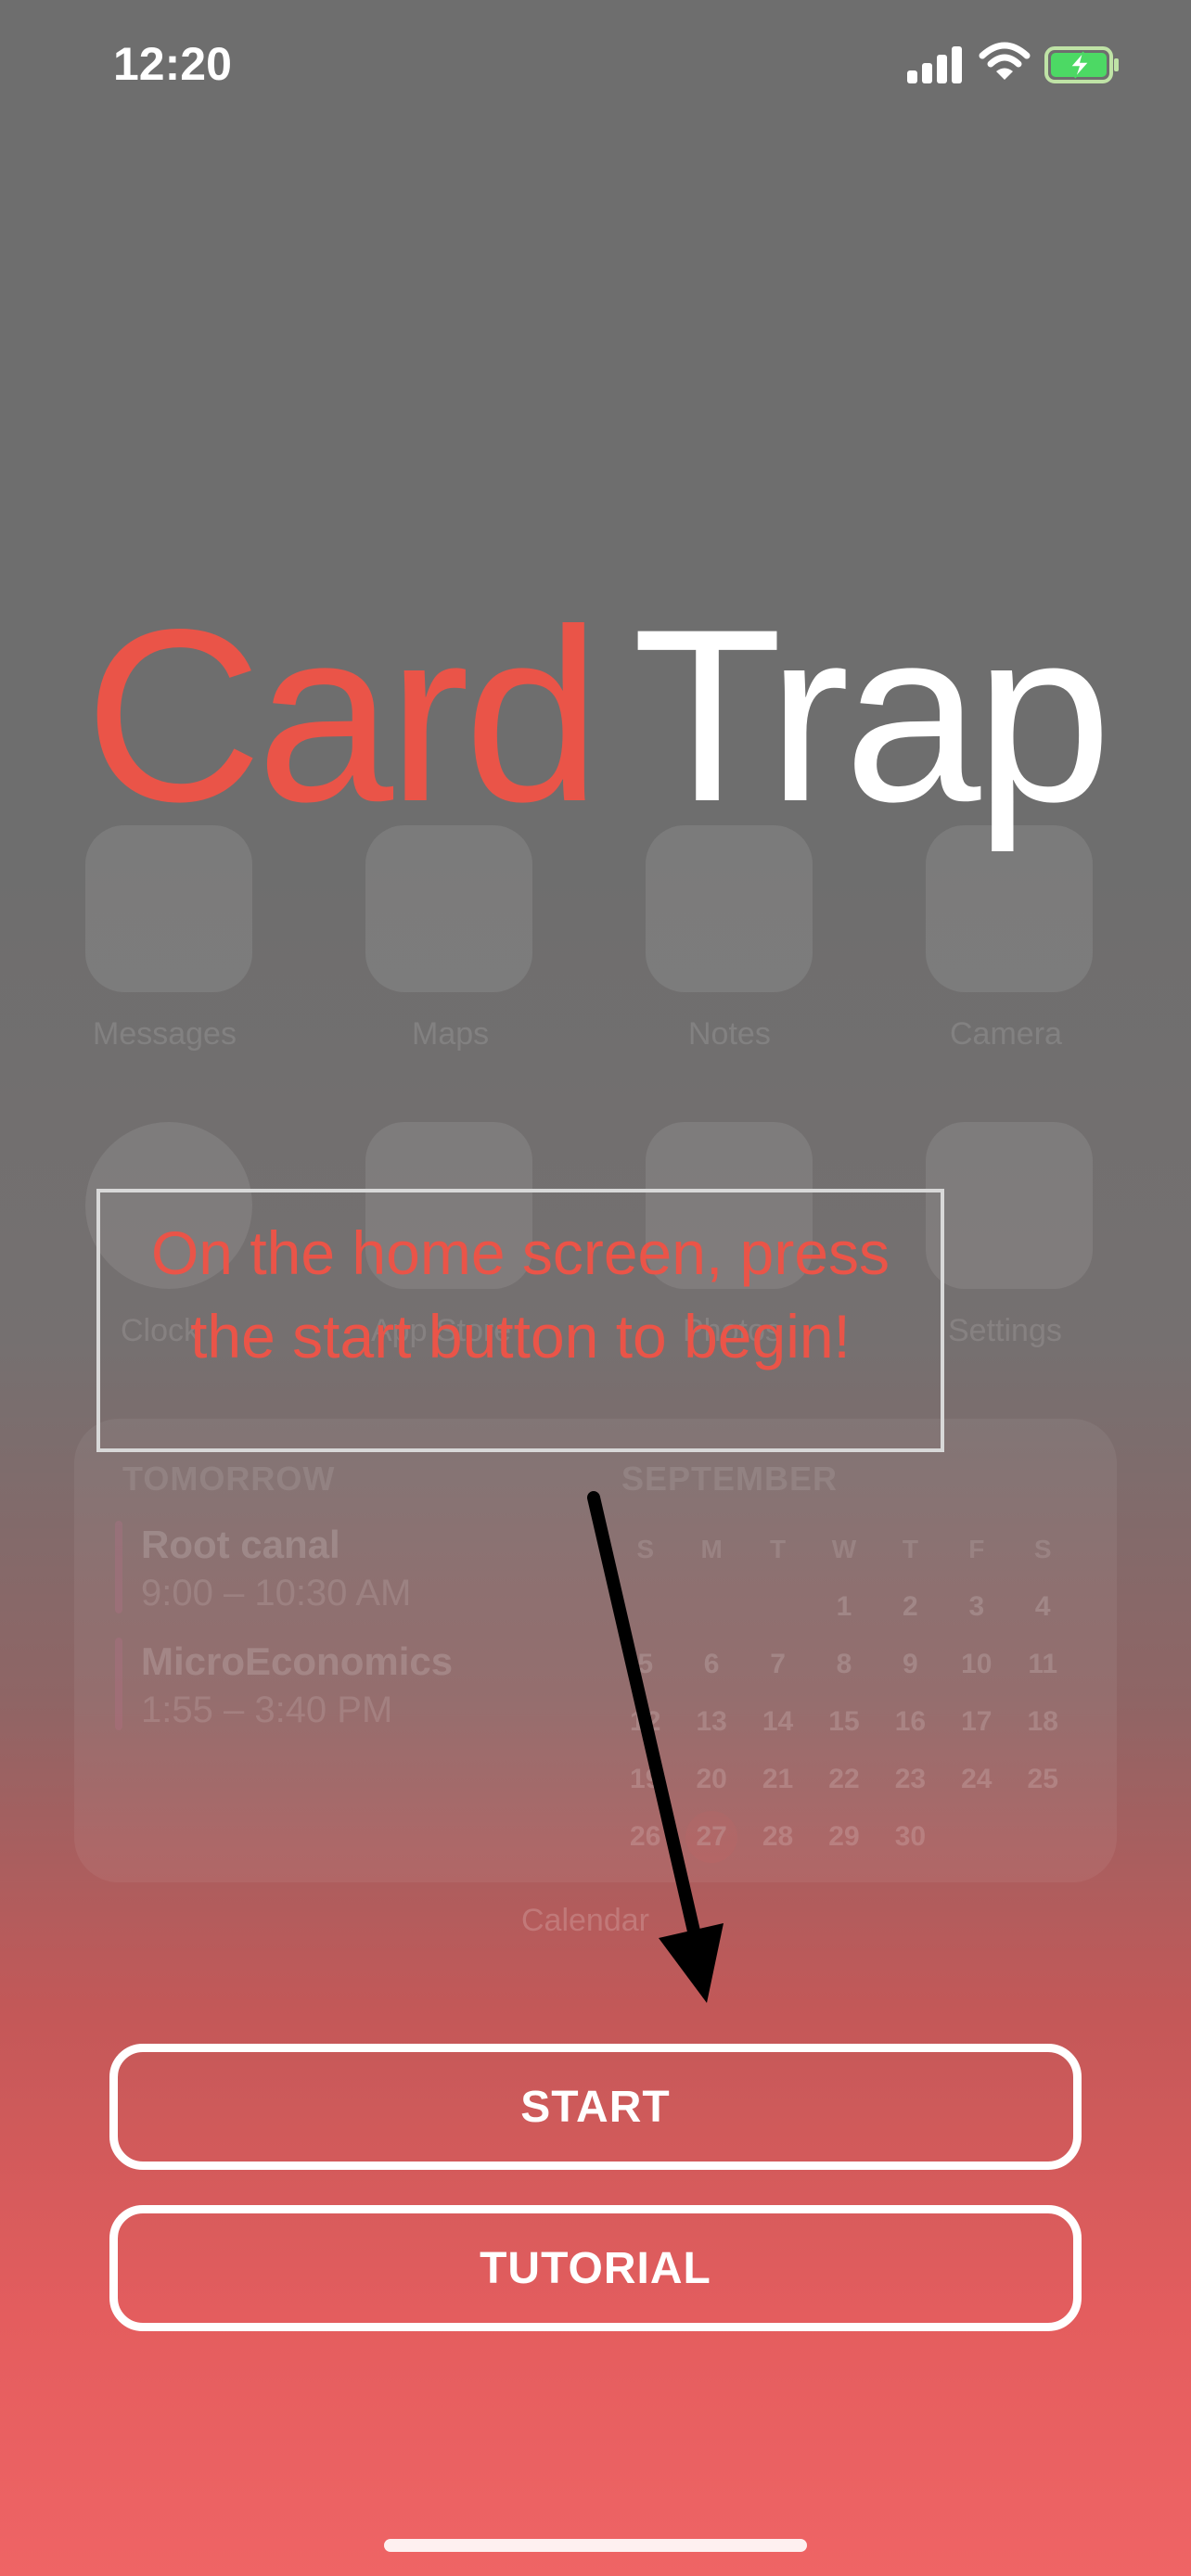 The height and width of the screenshot is (2576, 1191). What do you see at coordinates (1005, 1330) in the screenshot?
I see `app-label-settings: Settings` at bounding box center [1005, 1330].